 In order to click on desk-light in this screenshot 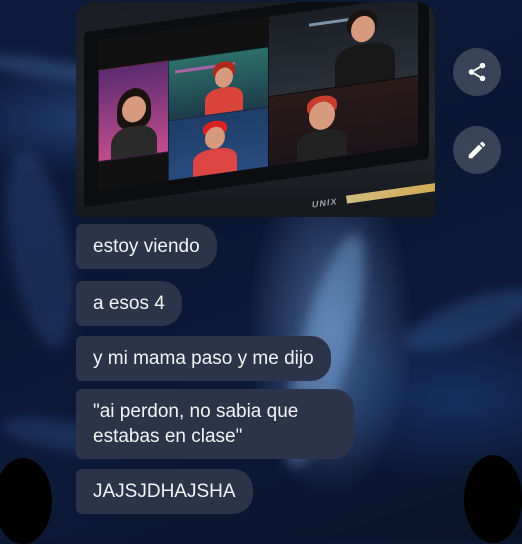, I will do `click(390, 192)`.